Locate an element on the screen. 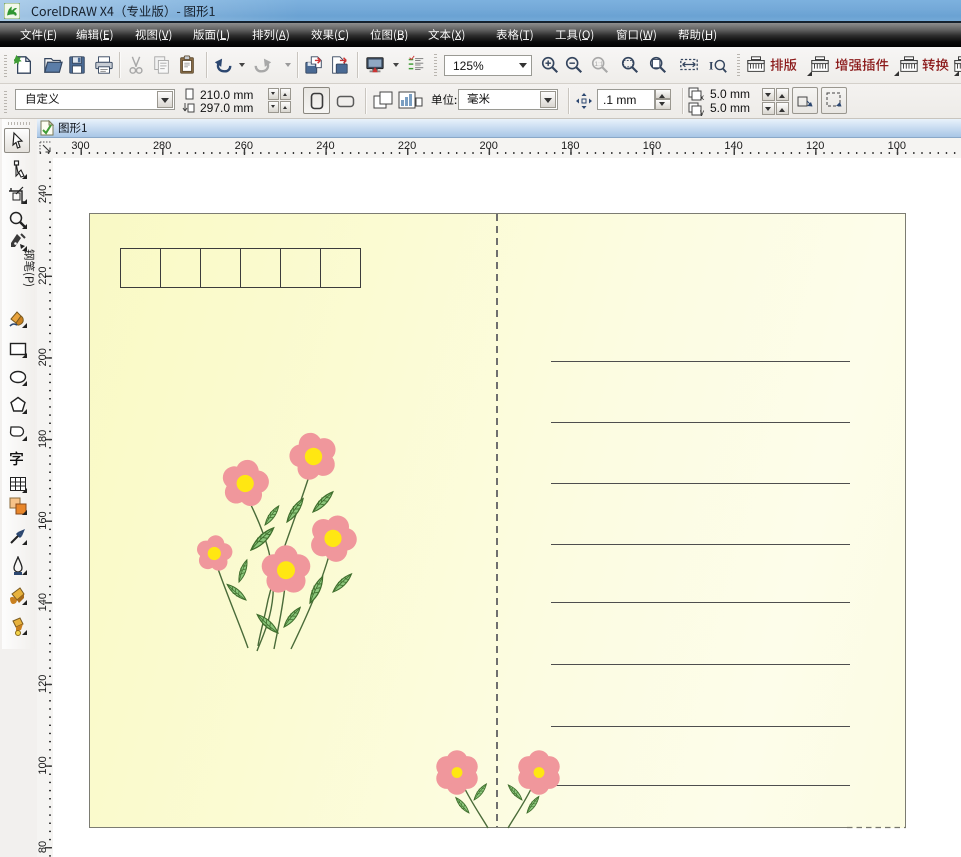  svg-text: x is located at coordinates (702, 97).